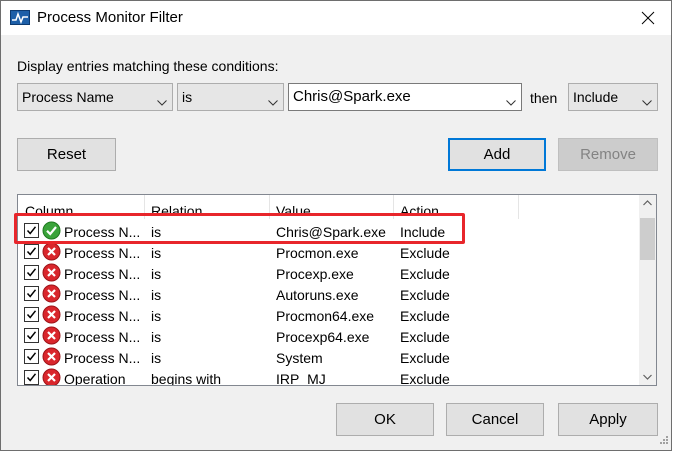  I want to click on cell-value: Procmon.exe, so click(317, 253).